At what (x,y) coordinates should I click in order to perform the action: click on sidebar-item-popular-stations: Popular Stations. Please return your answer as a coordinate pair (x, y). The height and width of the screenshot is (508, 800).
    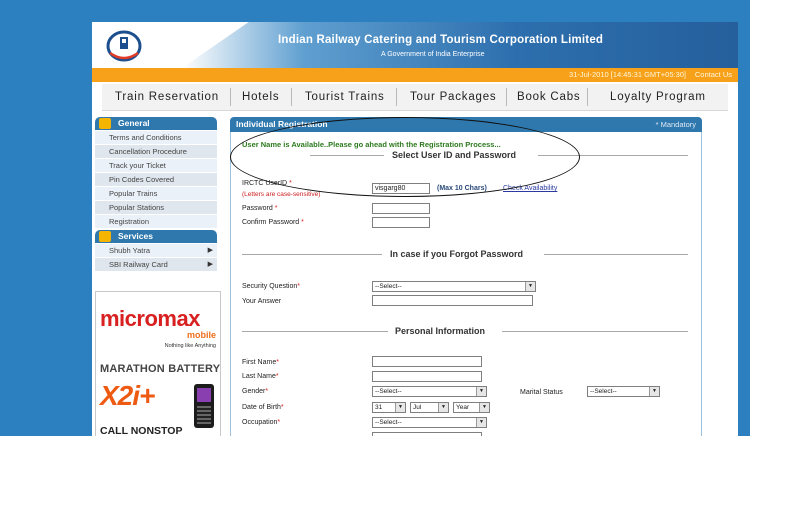
    Looking at the image, I should click on (156, 208).